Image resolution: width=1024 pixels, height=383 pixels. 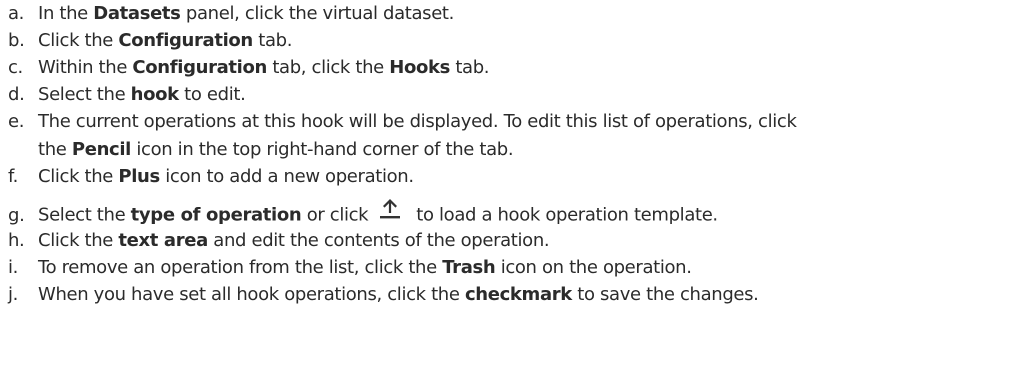 I want to click on step-marker: f., so click(x=13, y=176).